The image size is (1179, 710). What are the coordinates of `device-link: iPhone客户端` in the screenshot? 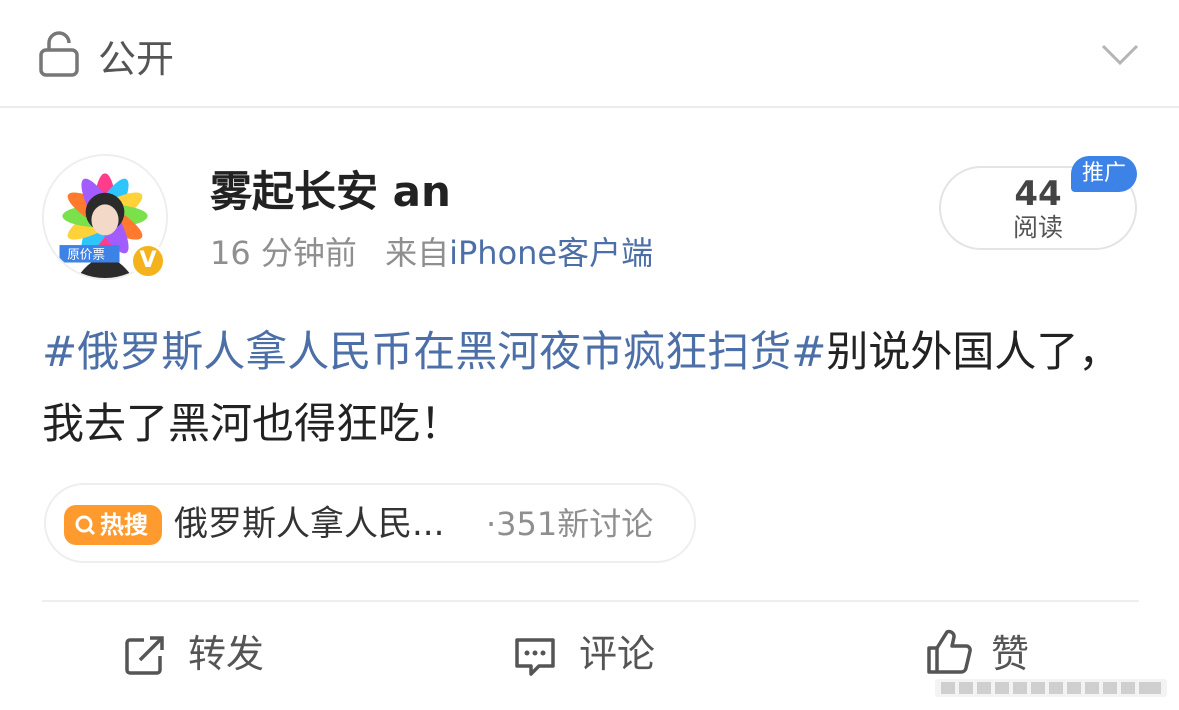 It's located at (551, 253).